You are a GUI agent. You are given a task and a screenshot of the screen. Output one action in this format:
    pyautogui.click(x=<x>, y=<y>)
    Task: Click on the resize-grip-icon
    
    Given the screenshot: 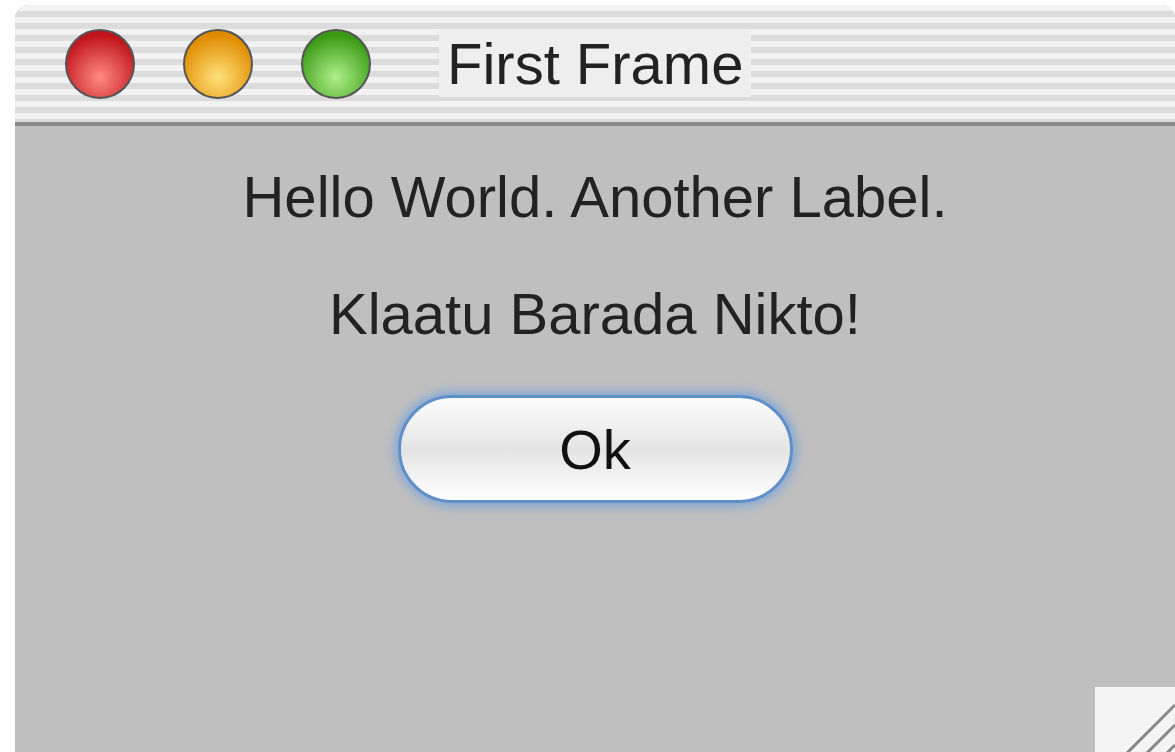 What is the action you would take?
    pyautogui.click(x=1135, y=719)
    